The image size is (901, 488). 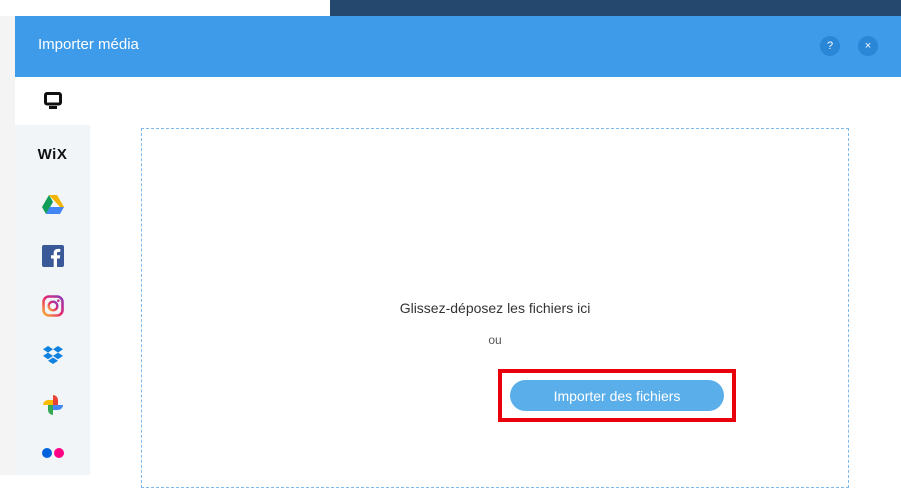 I want to click on google-drive-icon, so click(x=52, y=204).